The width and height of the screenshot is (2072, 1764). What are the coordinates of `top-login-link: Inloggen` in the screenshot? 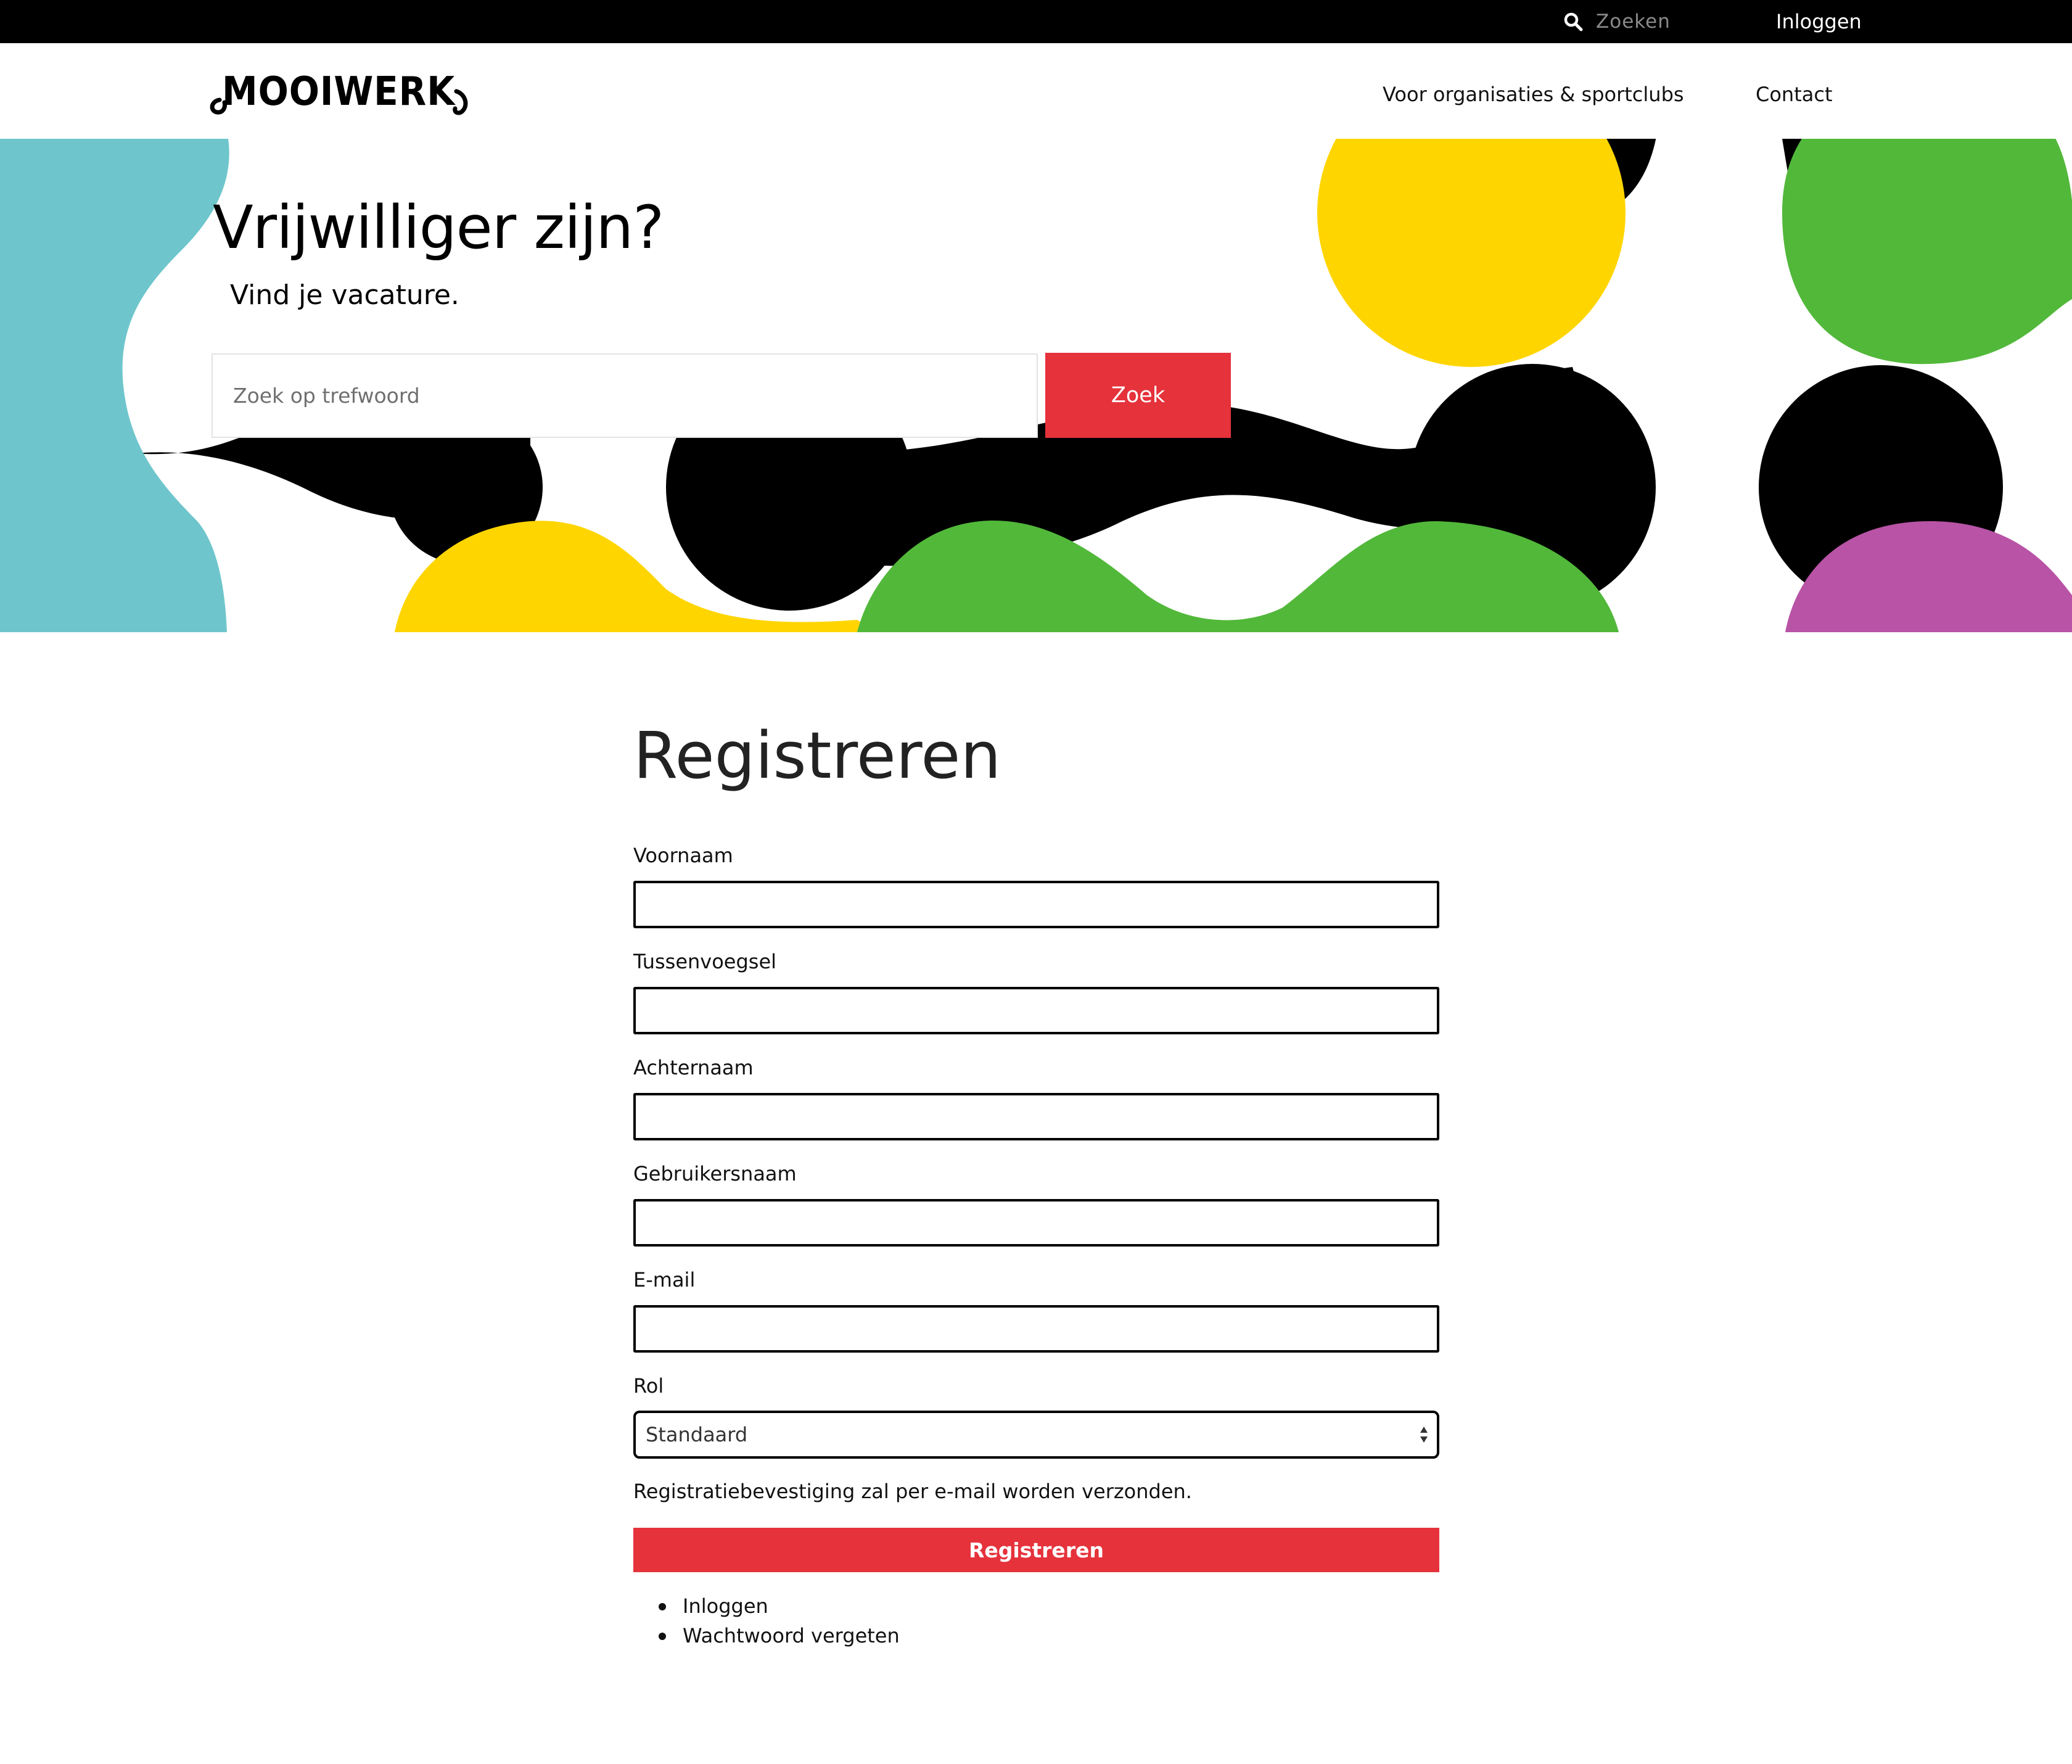 It's located at (1819, 21).